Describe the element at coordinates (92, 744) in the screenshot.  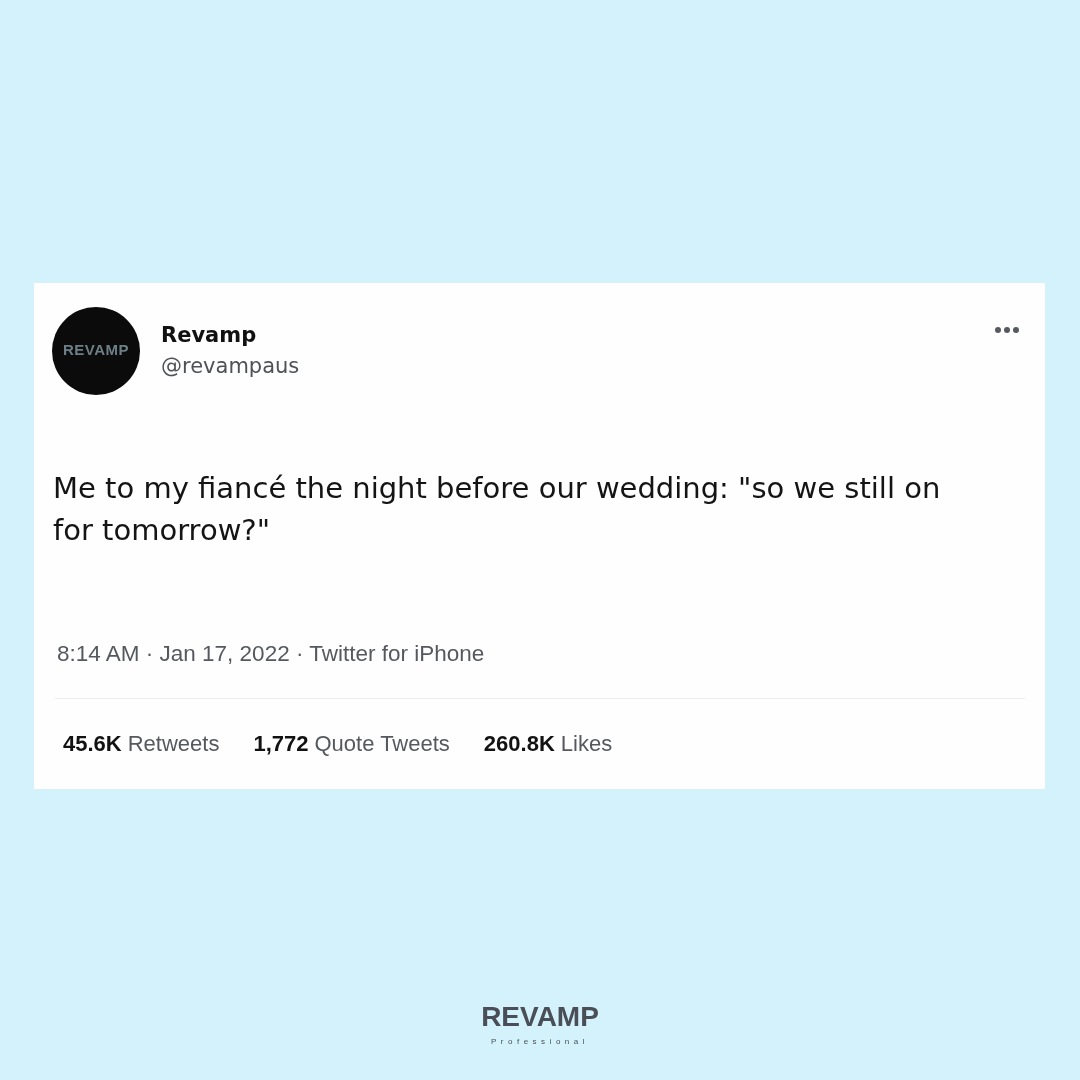
I see `stat-count: 45.6K` at that location.